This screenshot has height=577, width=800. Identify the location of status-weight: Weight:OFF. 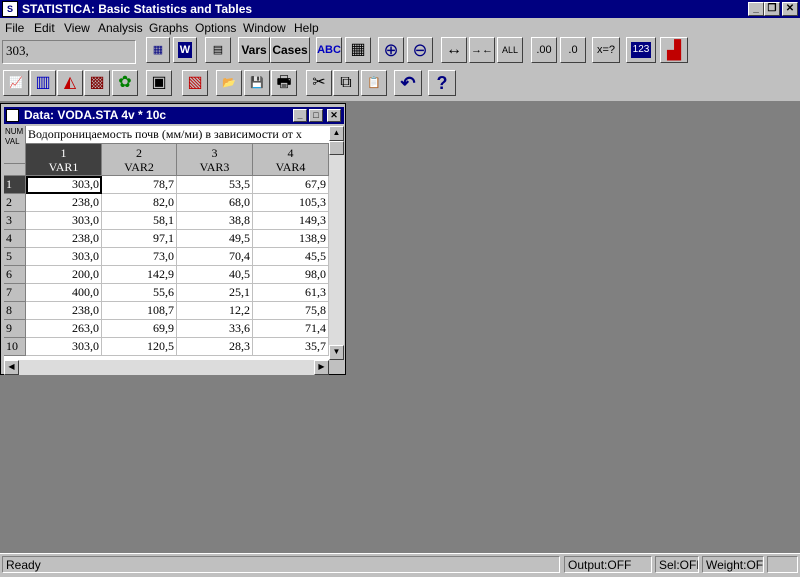
(733, 564).